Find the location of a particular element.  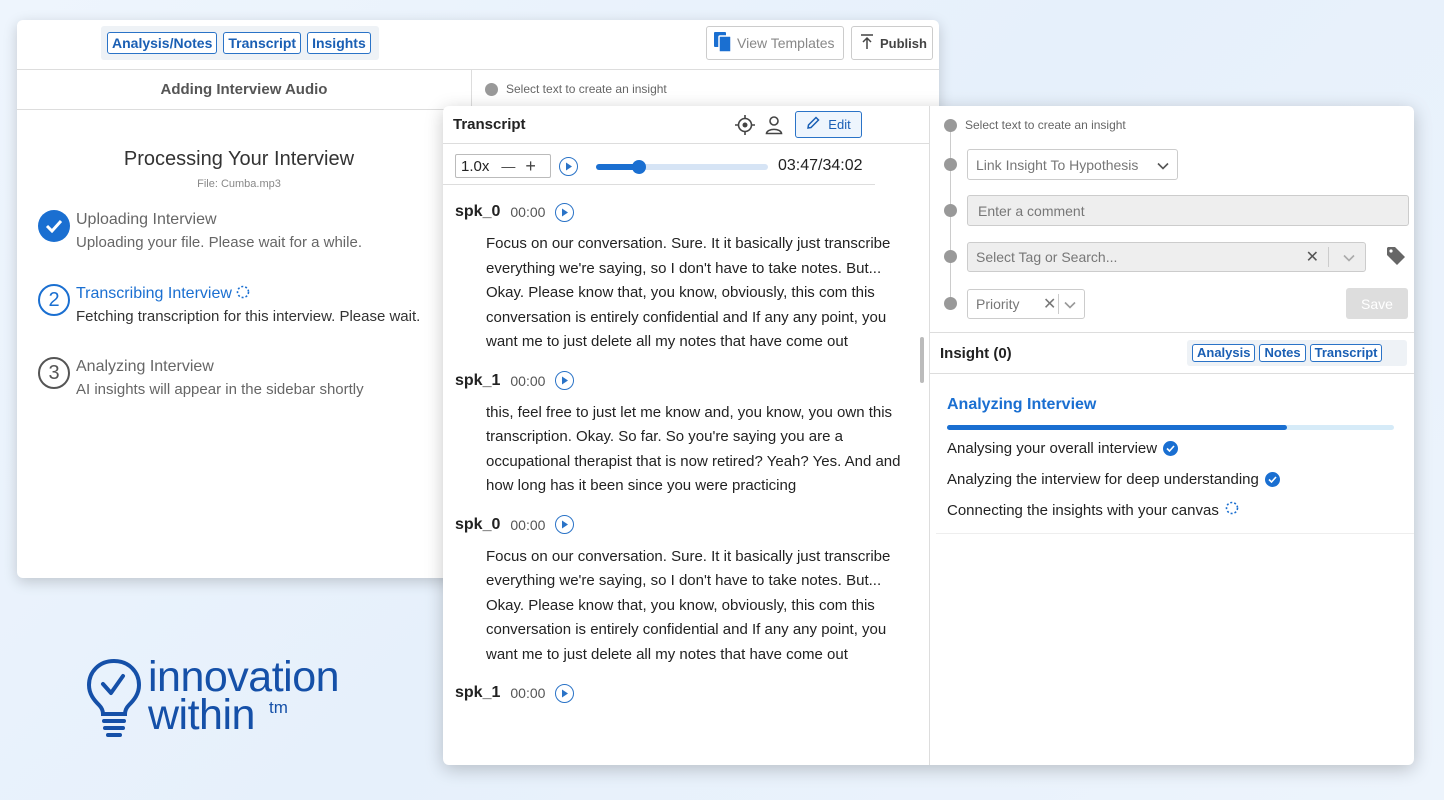

insight-hint: Select text to create an insight is located at coordinates (1045, 125).